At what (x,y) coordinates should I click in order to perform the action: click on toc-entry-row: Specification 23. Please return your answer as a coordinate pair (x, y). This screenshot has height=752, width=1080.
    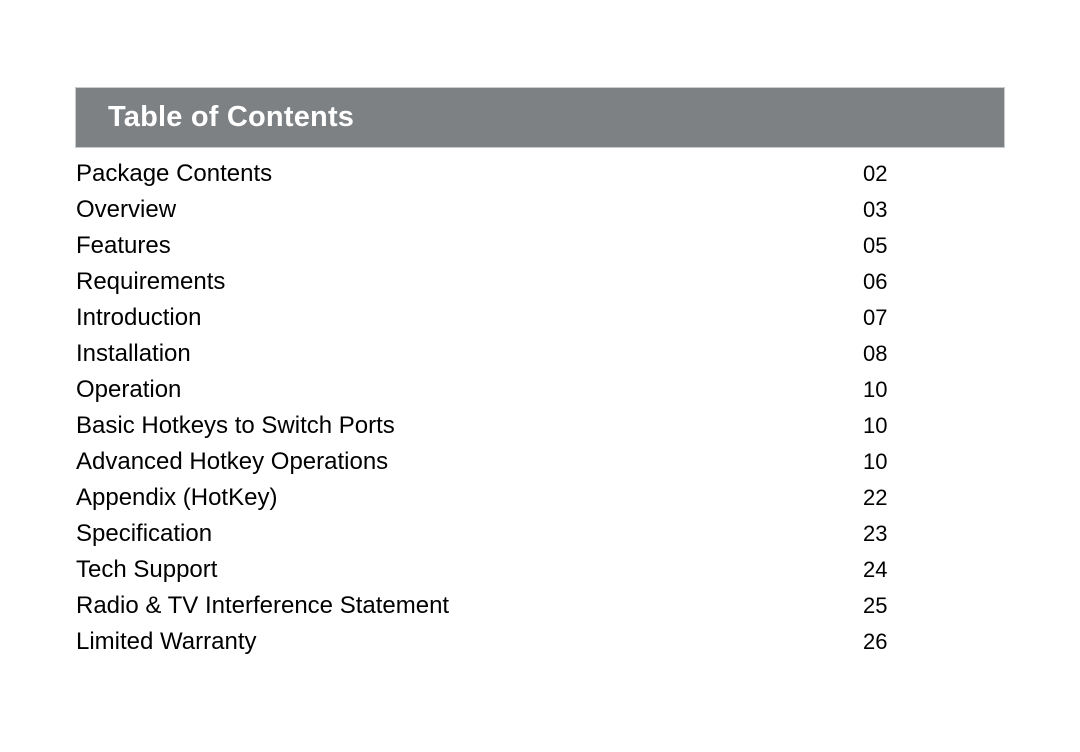
    Looking at the image, I should click on (540, 535).